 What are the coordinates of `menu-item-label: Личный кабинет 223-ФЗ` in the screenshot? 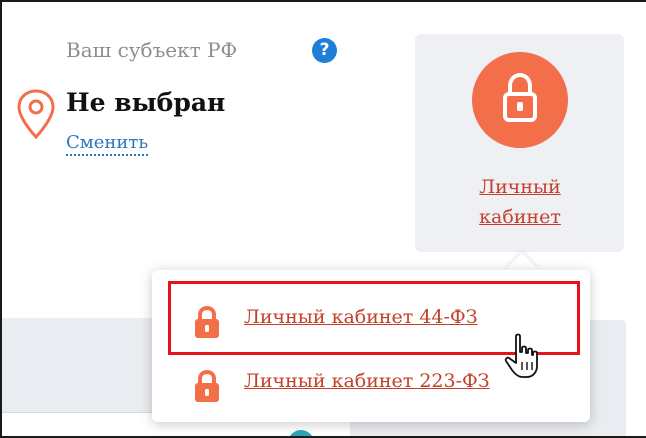 It's located at (367, 381).